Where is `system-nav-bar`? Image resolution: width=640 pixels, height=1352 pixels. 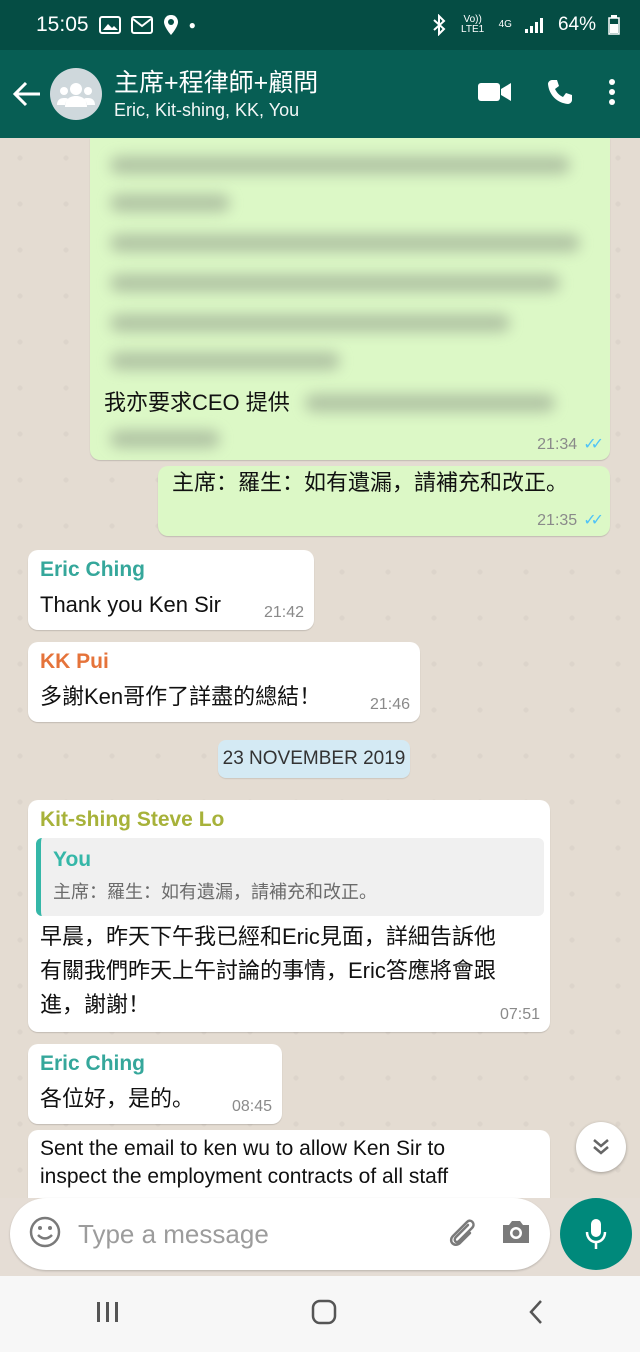
system-nav-bar is located at coordinates (320, 1314).